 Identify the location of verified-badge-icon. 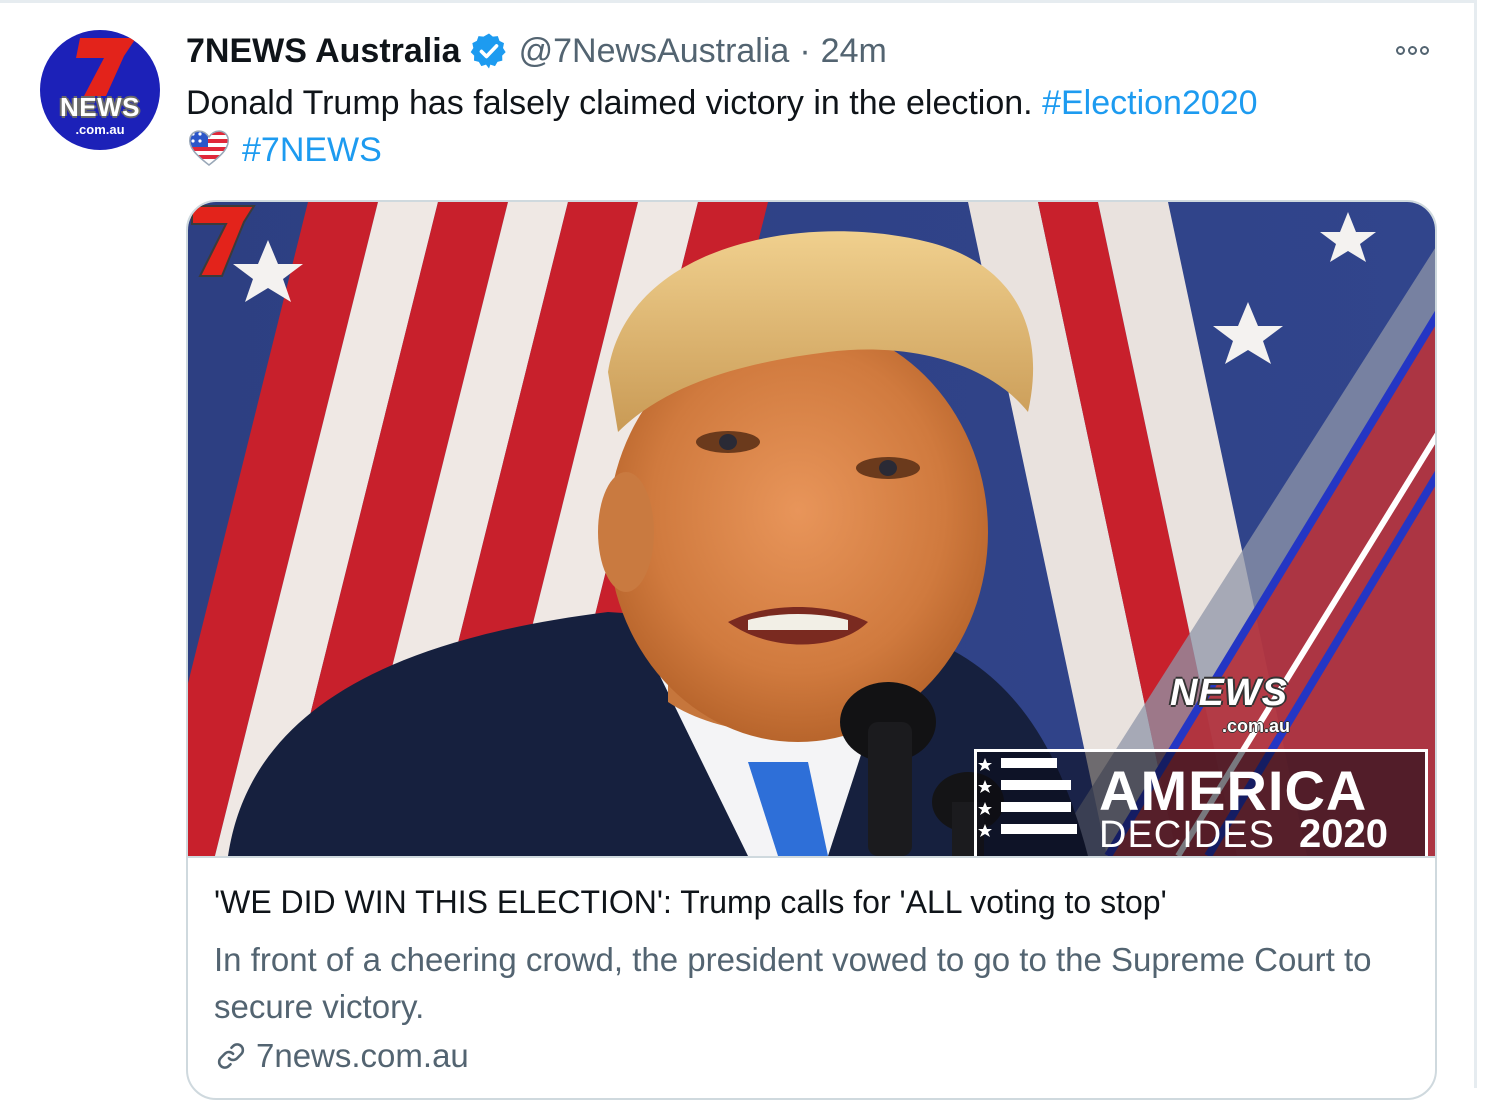
(488, 51).